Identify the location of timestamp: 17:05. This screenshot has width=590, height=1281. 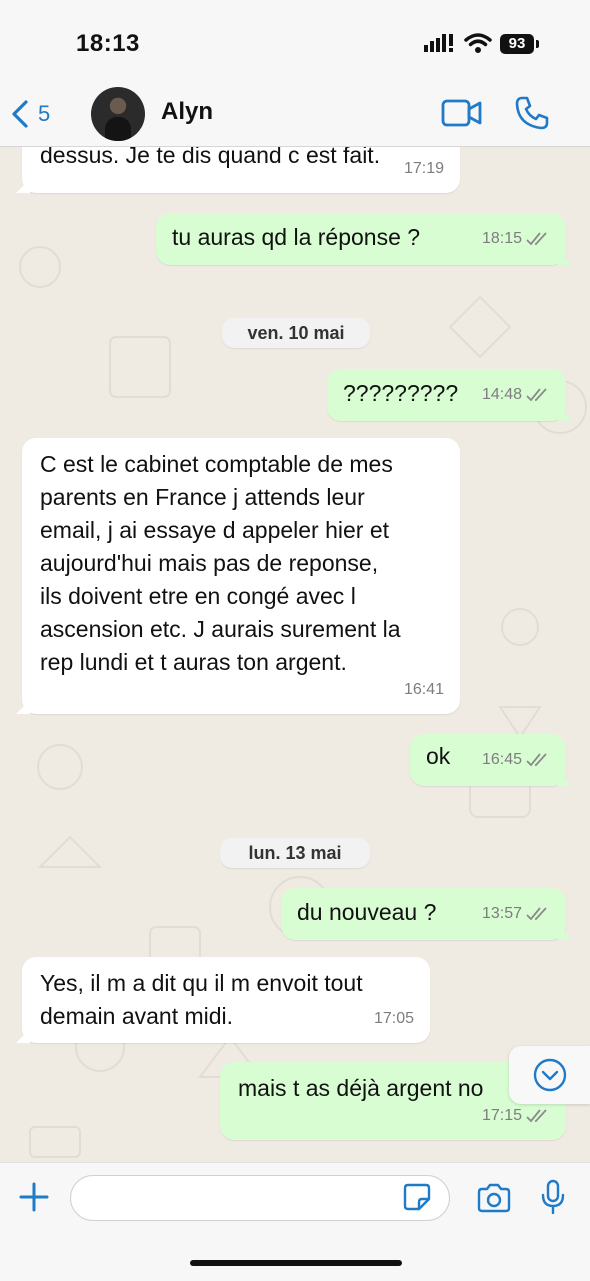
(393, 1018).